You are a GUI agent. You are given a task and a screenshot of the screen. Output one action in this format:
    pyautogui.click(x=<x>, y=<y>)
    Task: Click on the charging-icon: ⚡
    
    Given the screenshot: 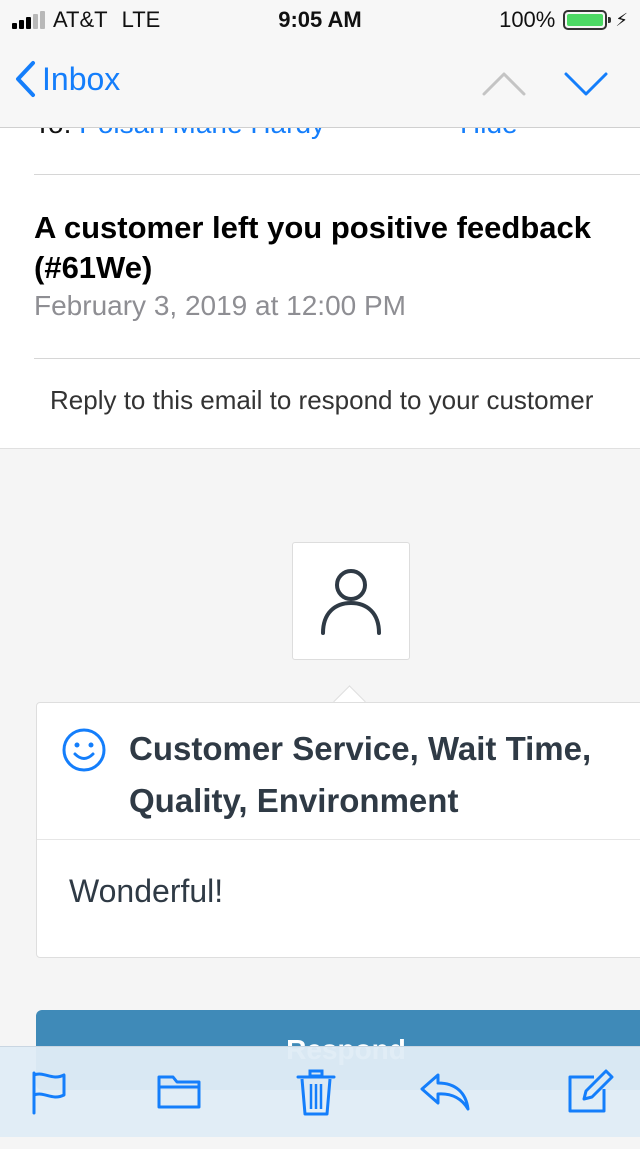 What is the action you would take?
    pyautogui.click(x=621, y=19)
    